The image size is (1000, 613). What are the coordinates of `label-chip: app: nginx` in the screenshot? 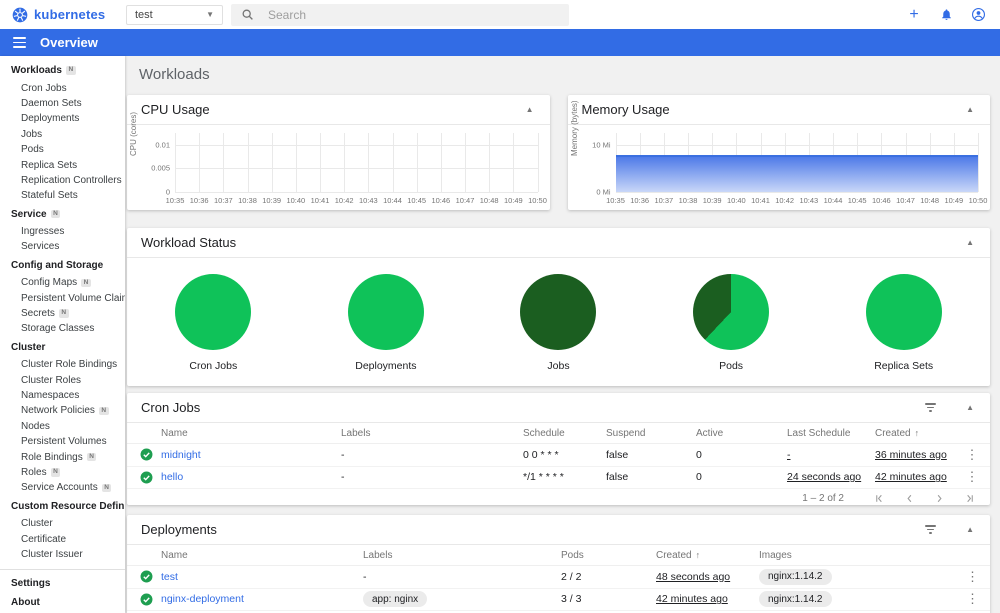 It's located at (395, 599).